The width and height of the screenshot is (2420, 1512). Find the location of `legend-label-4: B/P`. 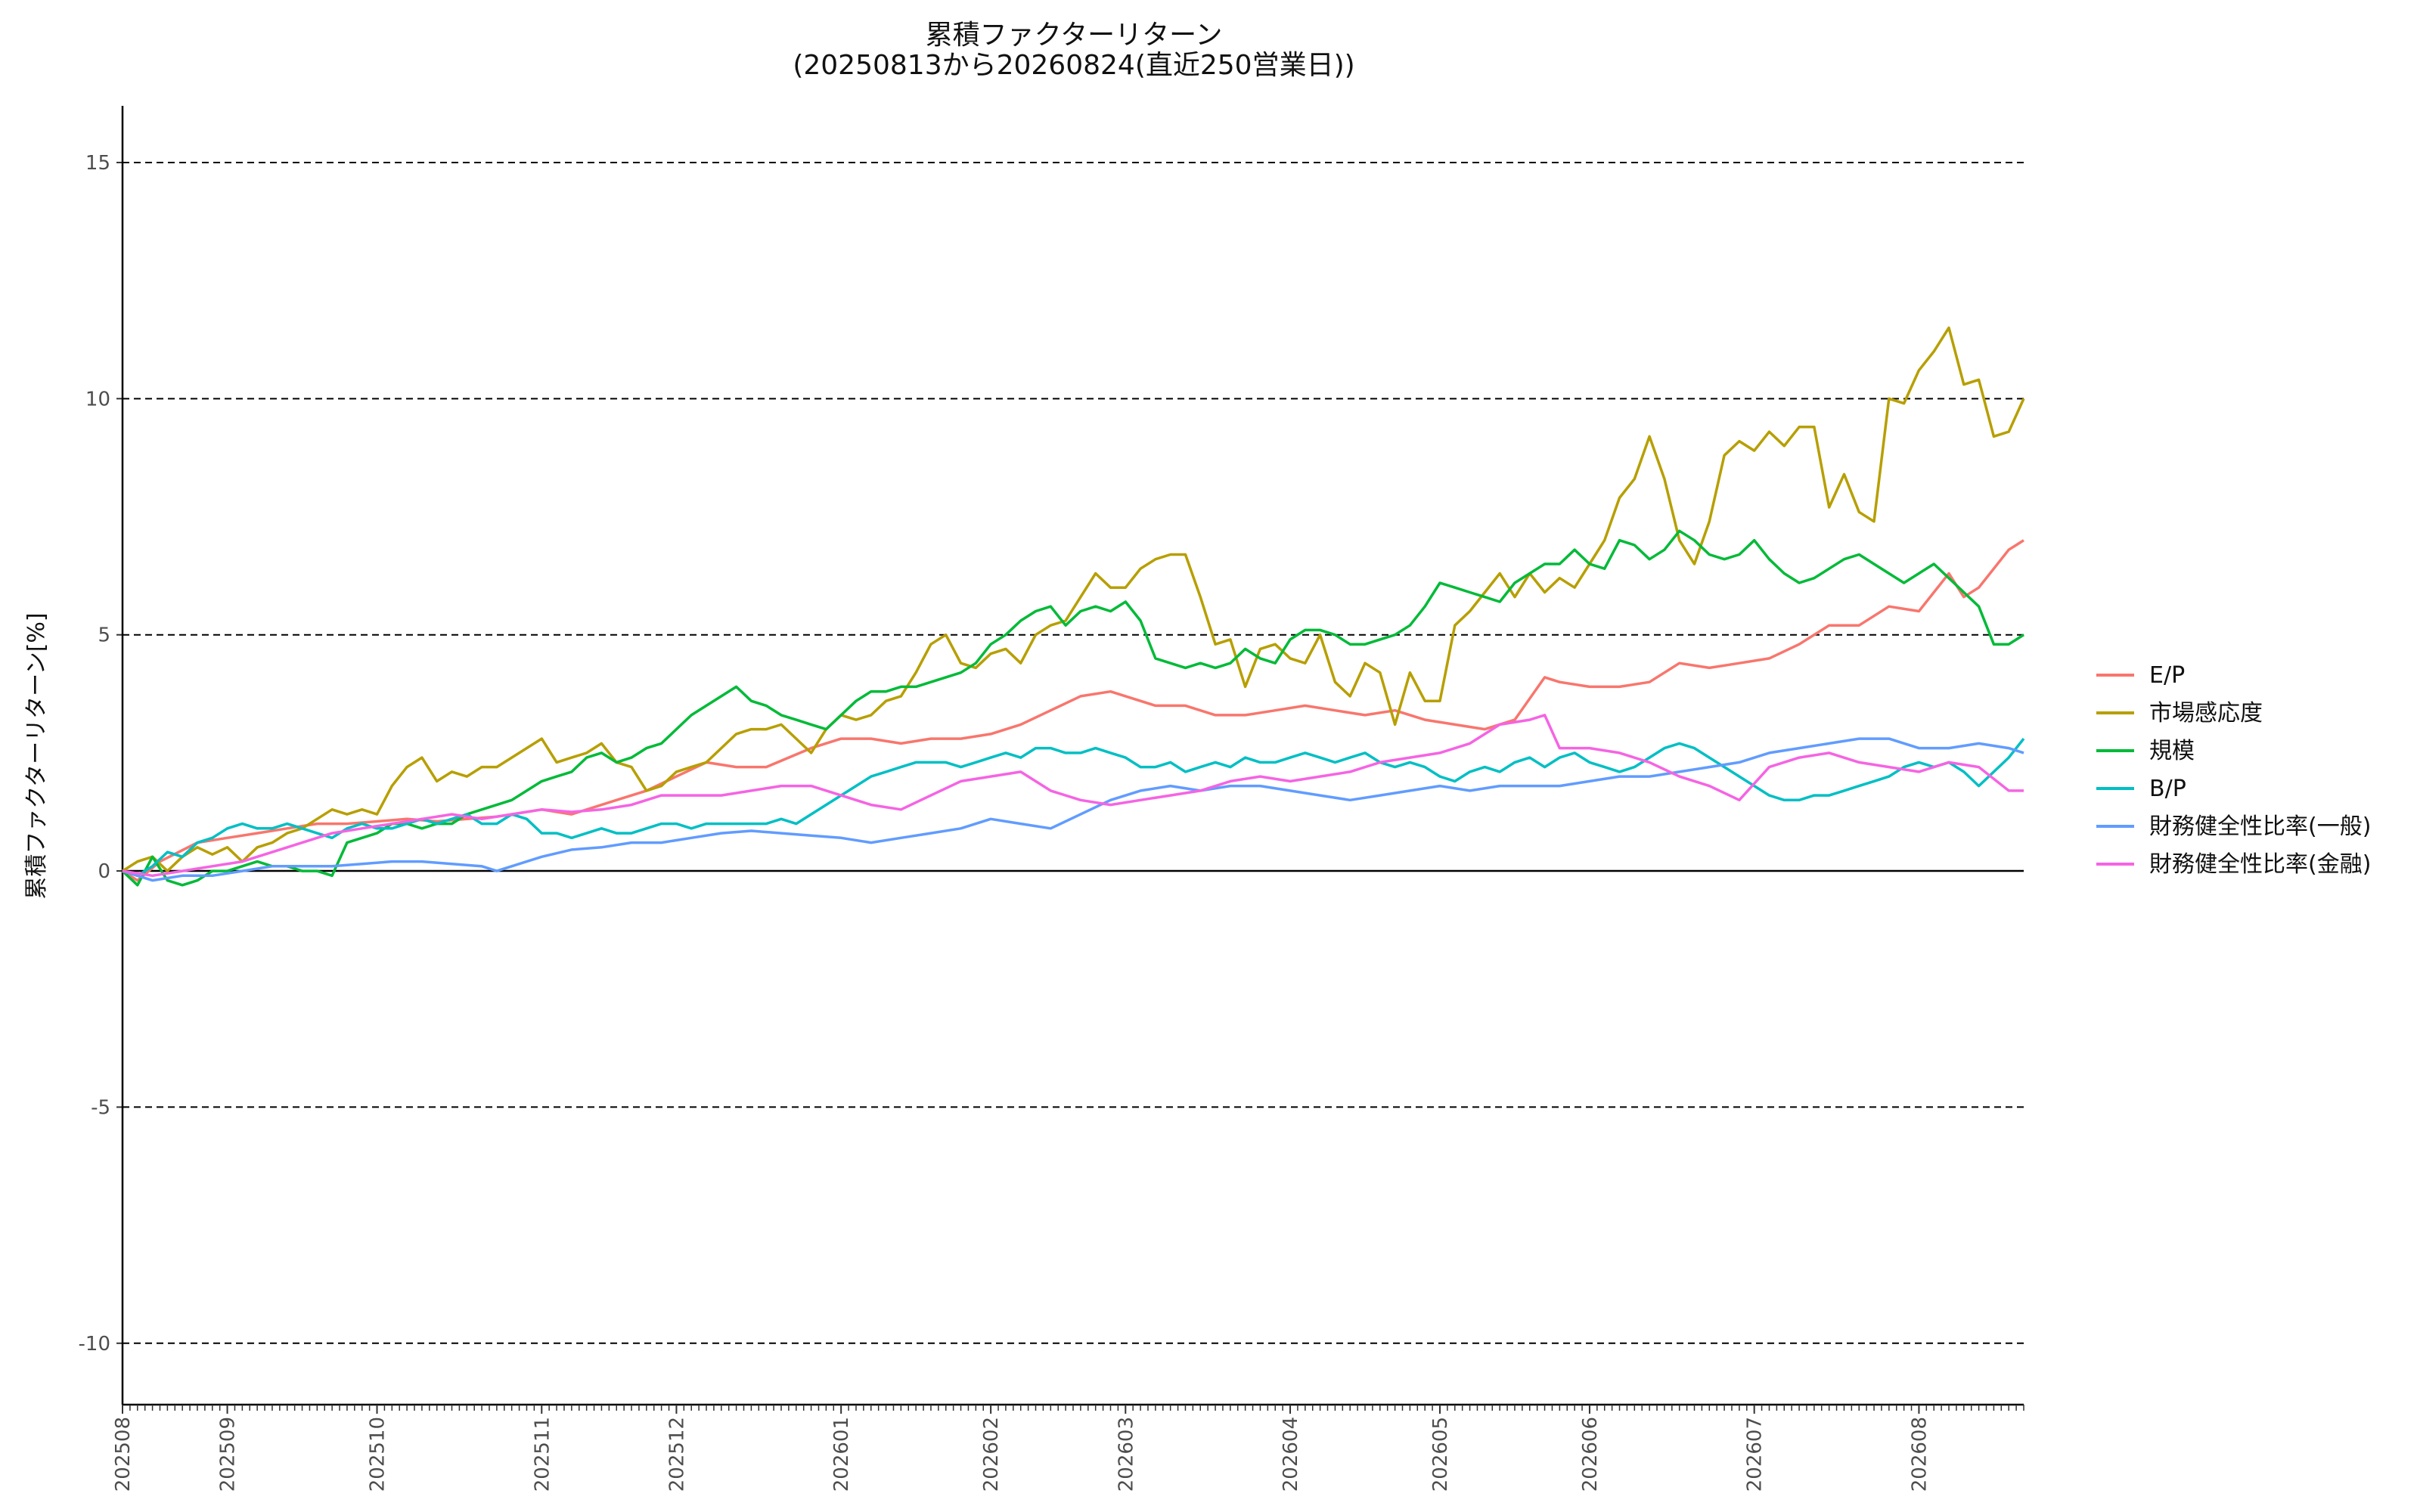

legend-label-4: B/P is located at coordinates (2167, 789).